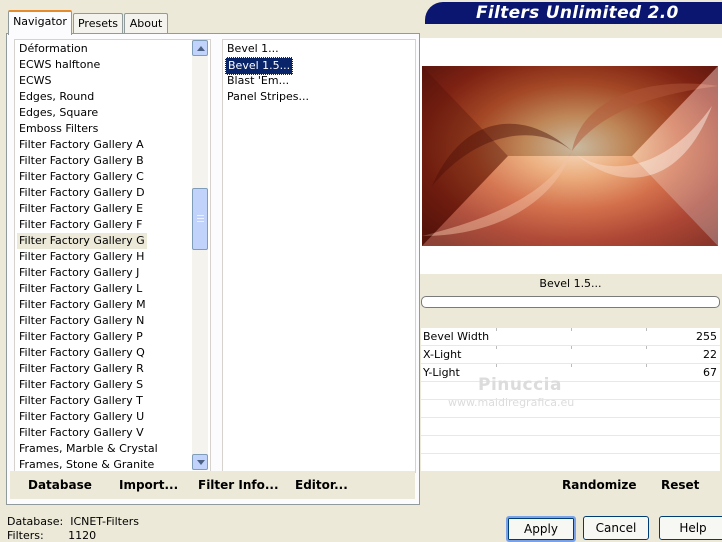 This screenshot has width=722, height=542. I want to click on category-item: Filter Factory Gallery M, so click(82, 305).